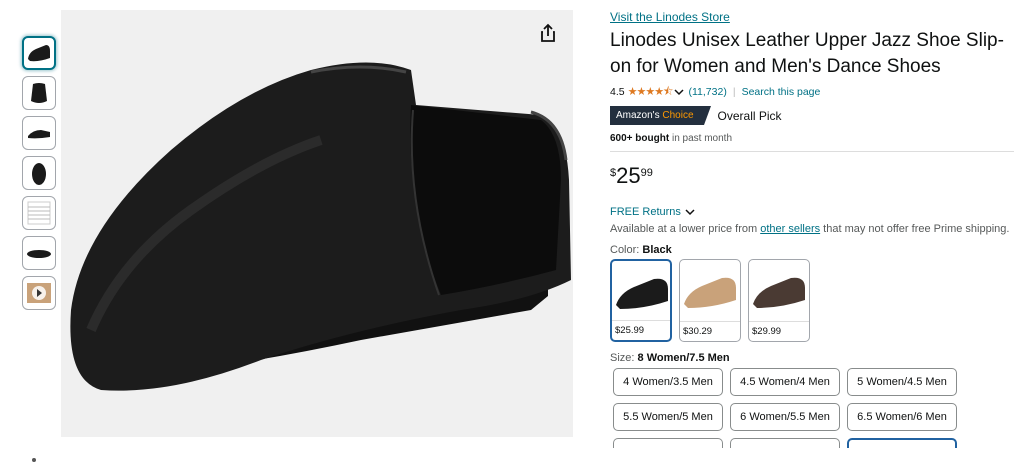  Describe the element at coordinates (812, 151) in the screenshot. I see `divider-line` at that location.